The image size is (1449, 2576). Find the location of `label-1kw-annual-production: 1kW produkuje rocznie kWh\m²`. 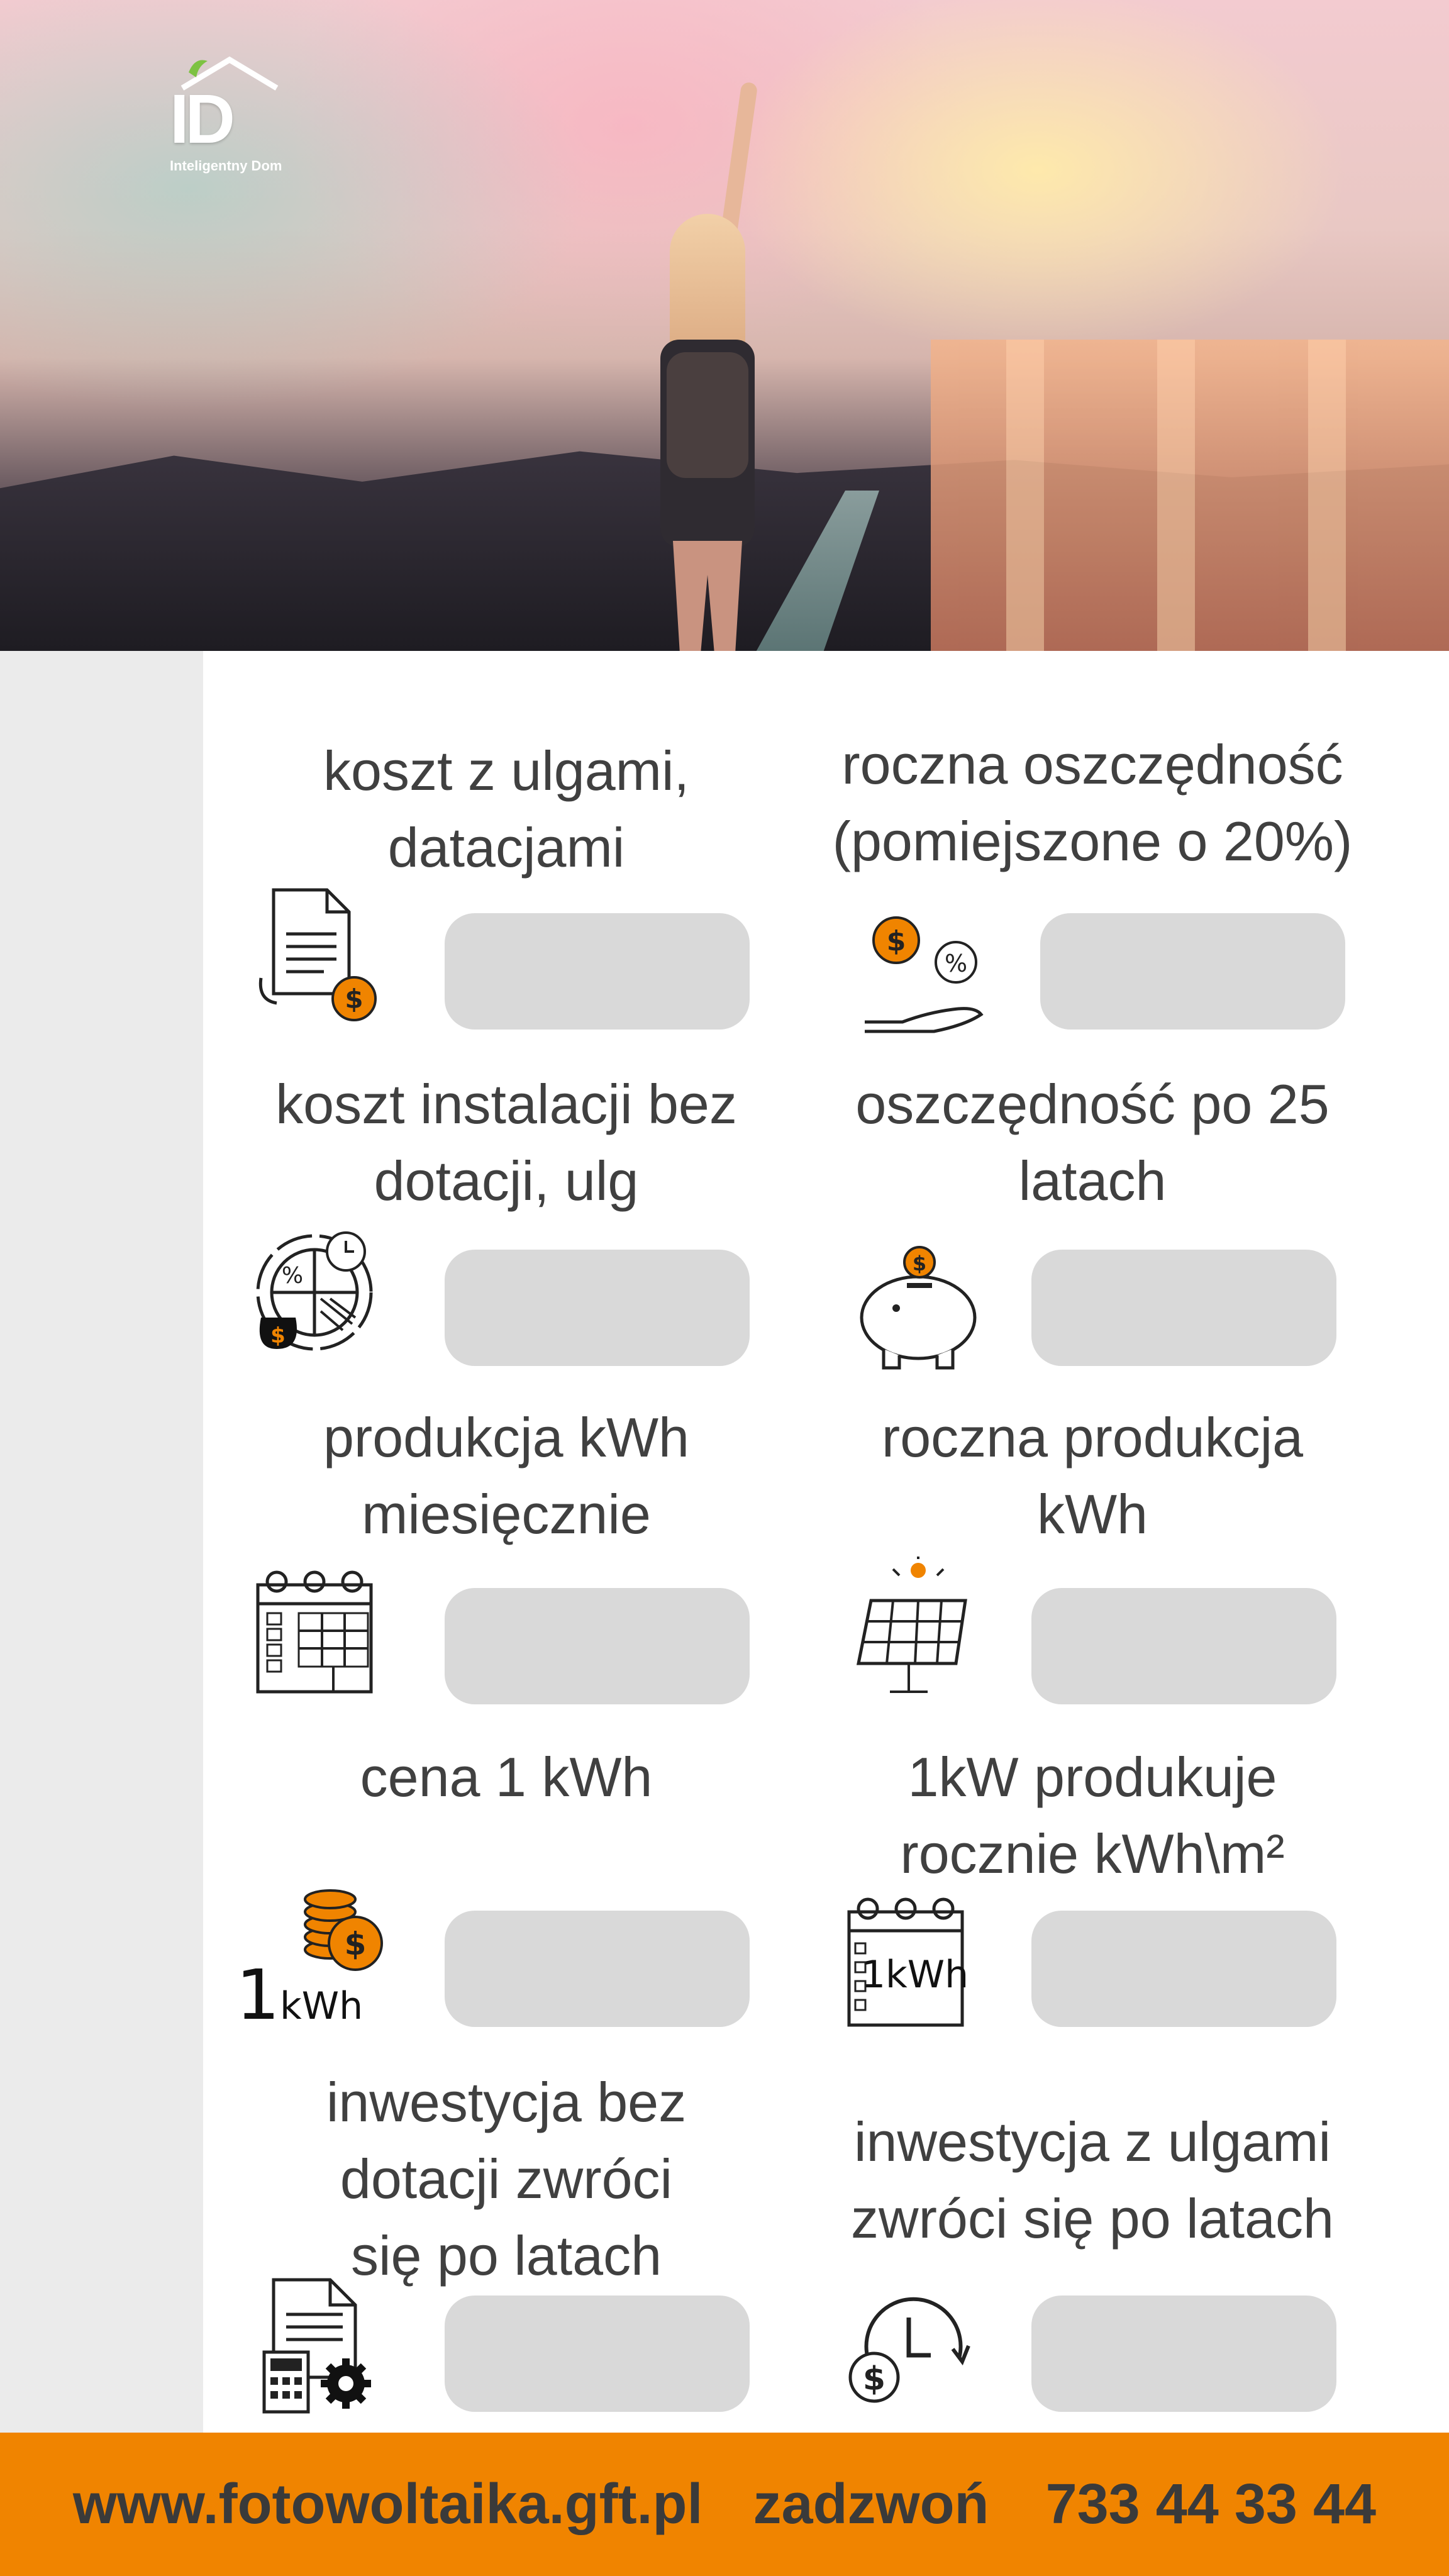

label-1kw-annual-production: 1kW produkuje rocznie kWh\m² is located at coordinates (1092, 1815).